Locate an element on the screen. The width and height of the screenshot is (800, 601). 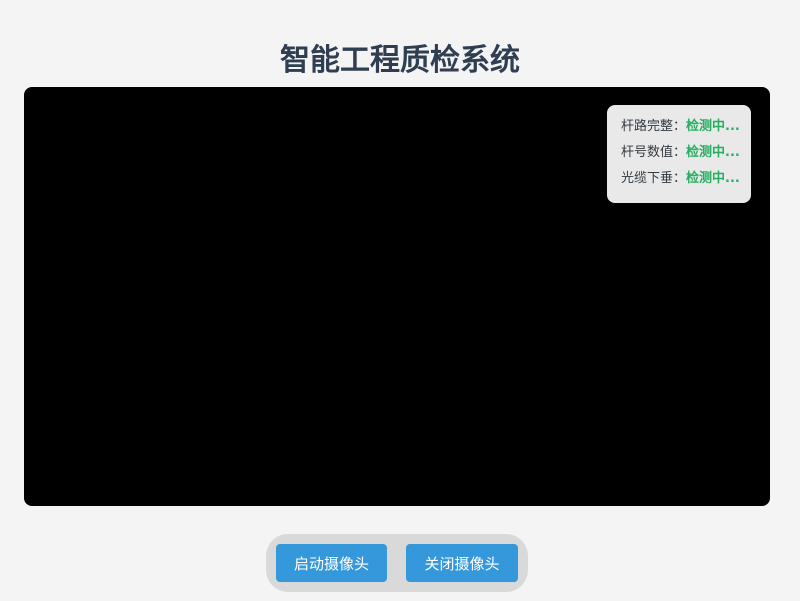
status-label: 杆号数值： is located at coordinates (654, 152).